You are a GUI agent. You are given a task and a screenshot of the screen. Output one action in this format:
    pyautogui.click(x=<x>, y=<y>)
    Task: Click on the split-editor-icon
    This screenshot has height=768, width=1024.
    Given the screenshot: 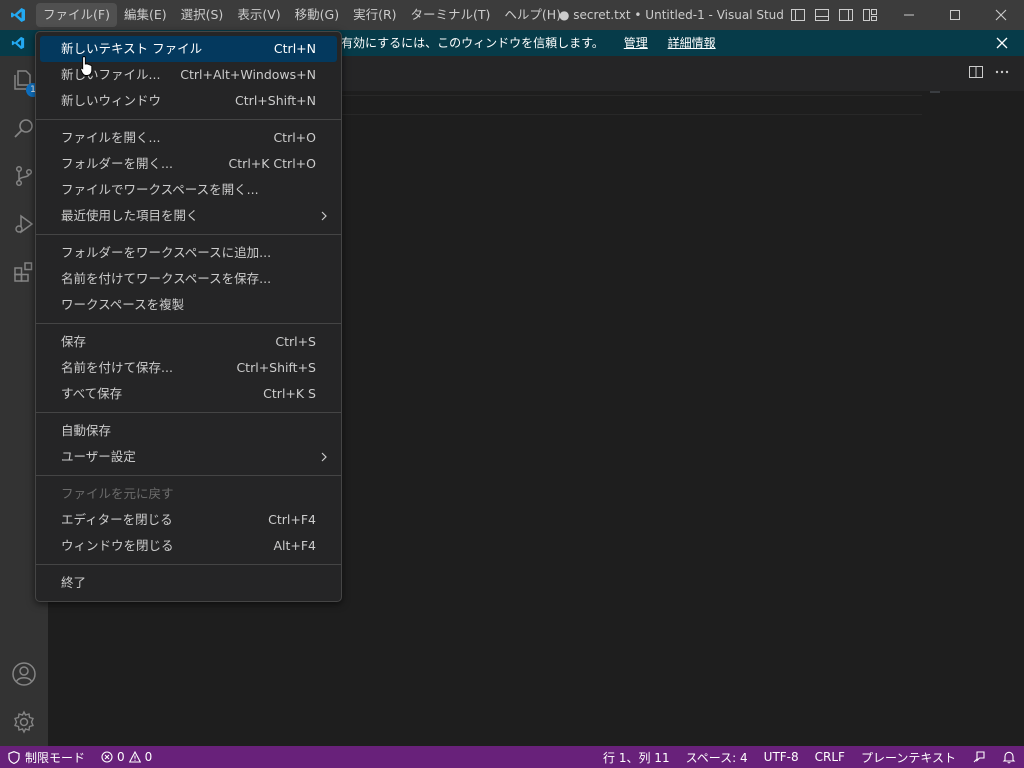 What is the action you would take?
    pyautogui.click(x=976, y=74)
    